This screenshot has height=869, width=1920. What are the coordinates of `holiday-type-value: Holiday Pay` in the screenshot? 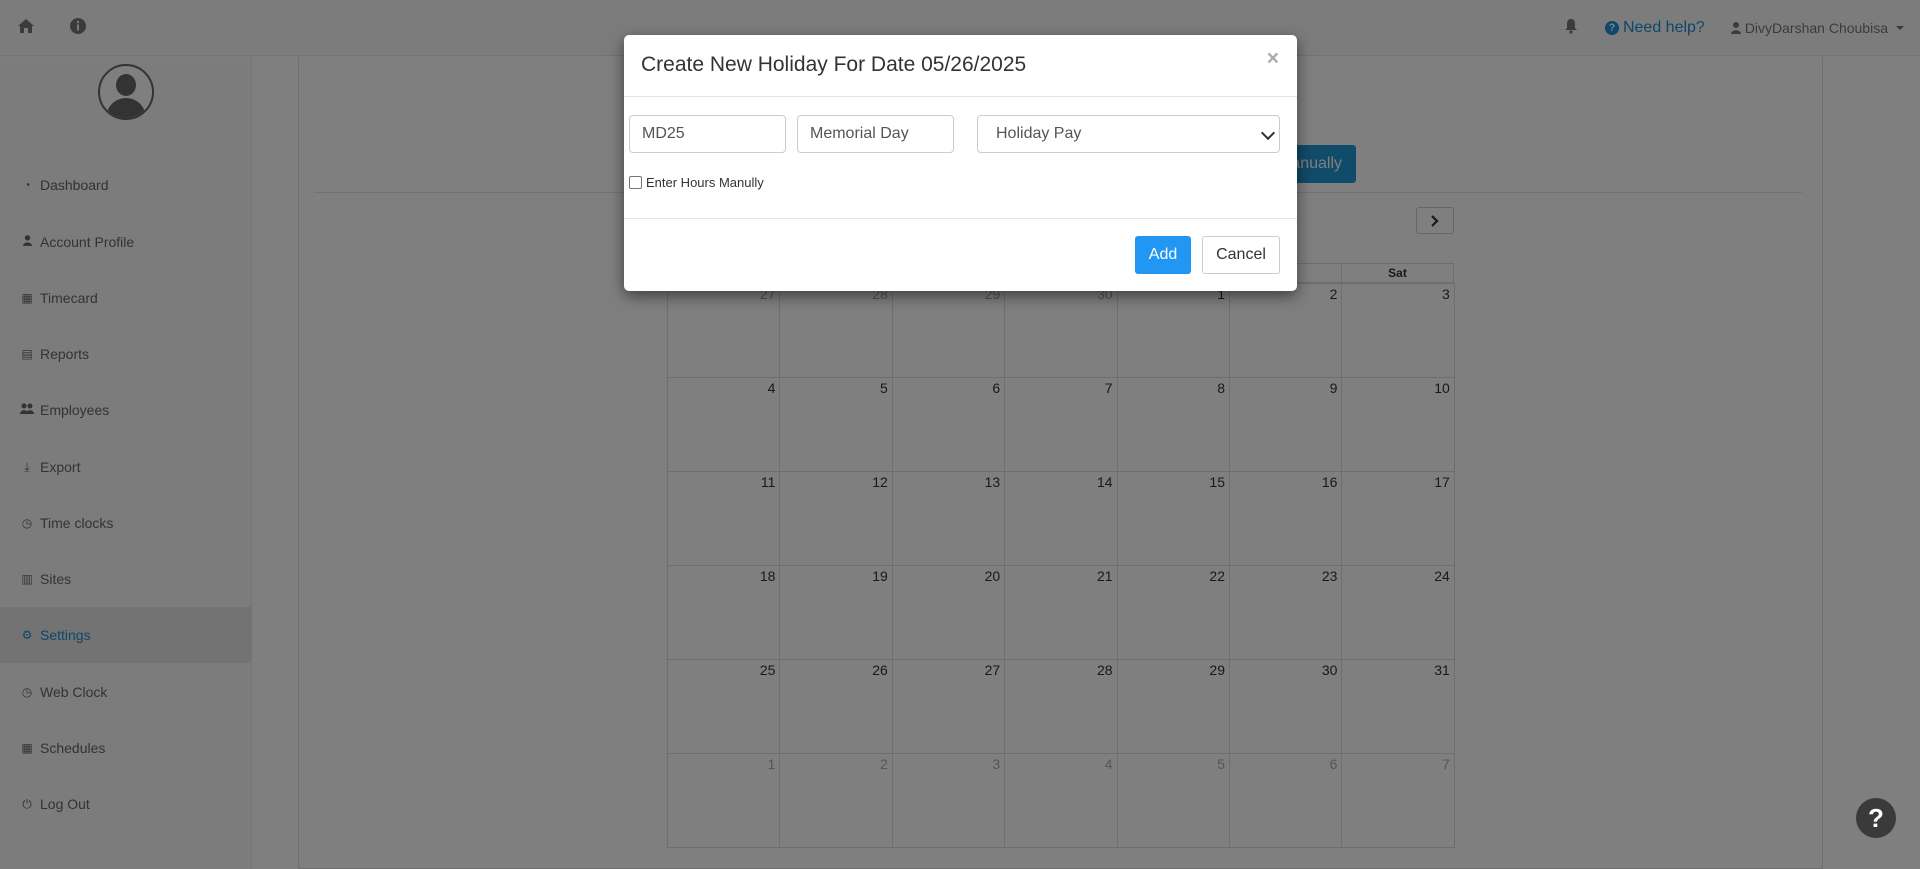 It's located at (1039, 133).